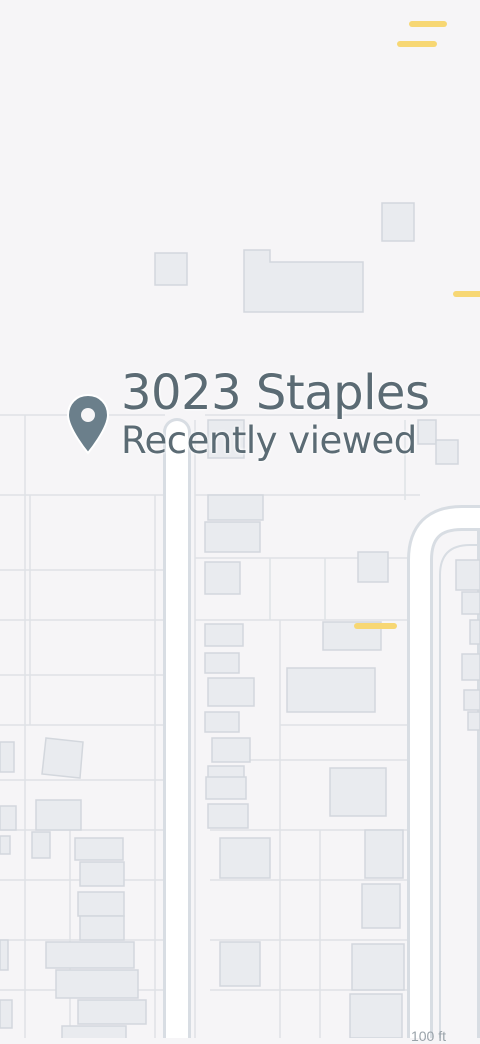 This screenshot has height=1044, width=480. I want to click on place-label: 3023 Staples Recently viewed, so click(275, 413).